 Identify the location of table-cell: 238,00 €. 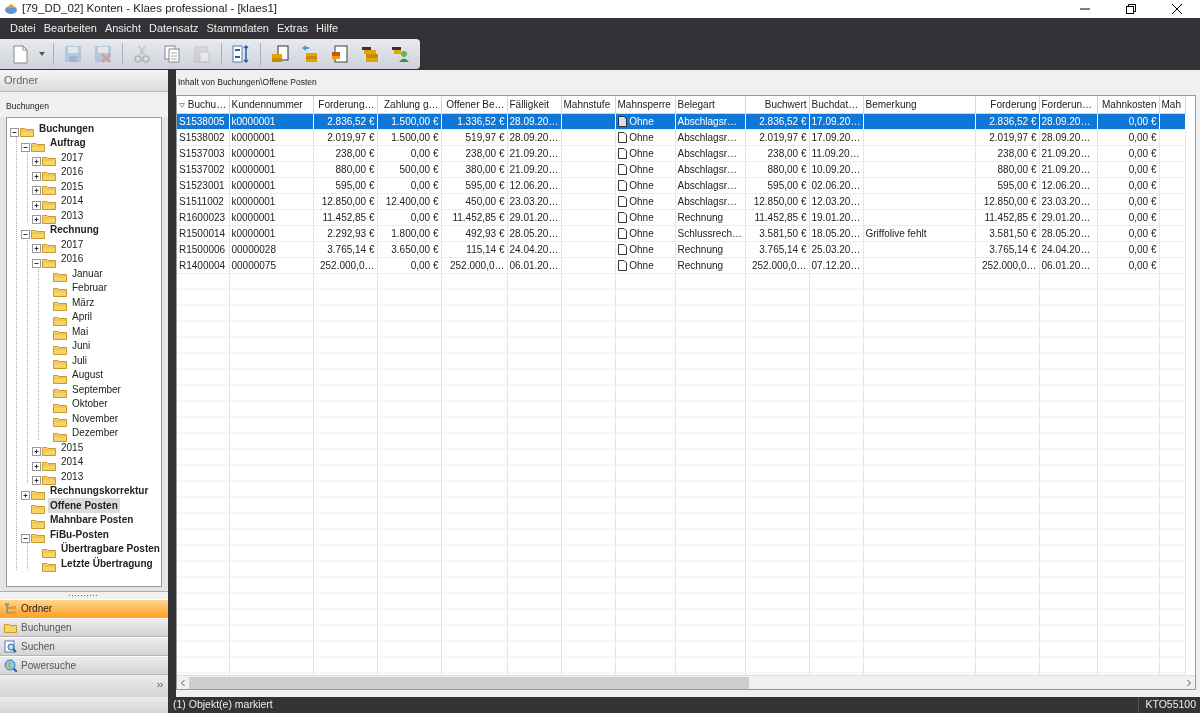
(474, 153).